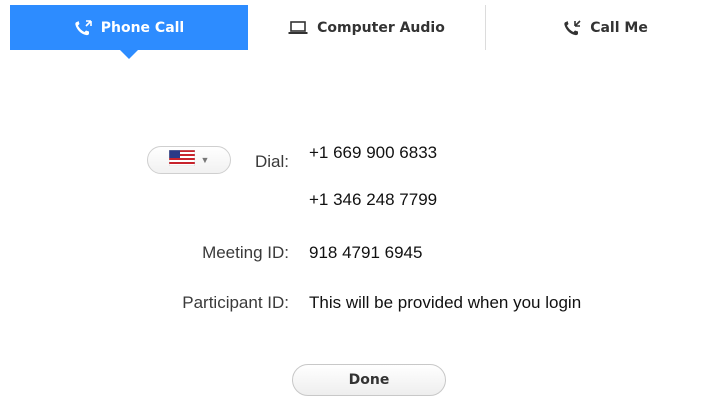  I want to click on meeting-id-label: Meeting ID:, so click(245, 252).